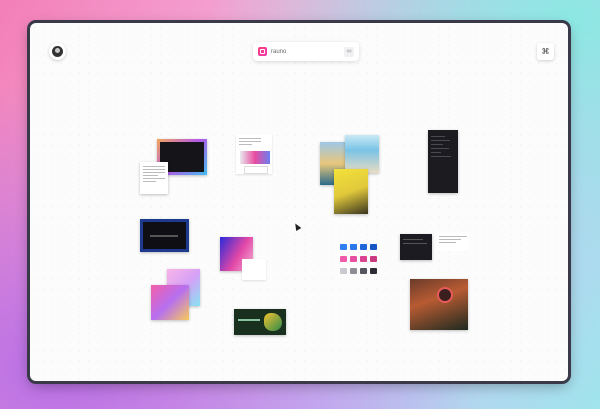  Describe the element at coordinates (254, 154) in the screenshot. I see `canvas-item-document` at that location.